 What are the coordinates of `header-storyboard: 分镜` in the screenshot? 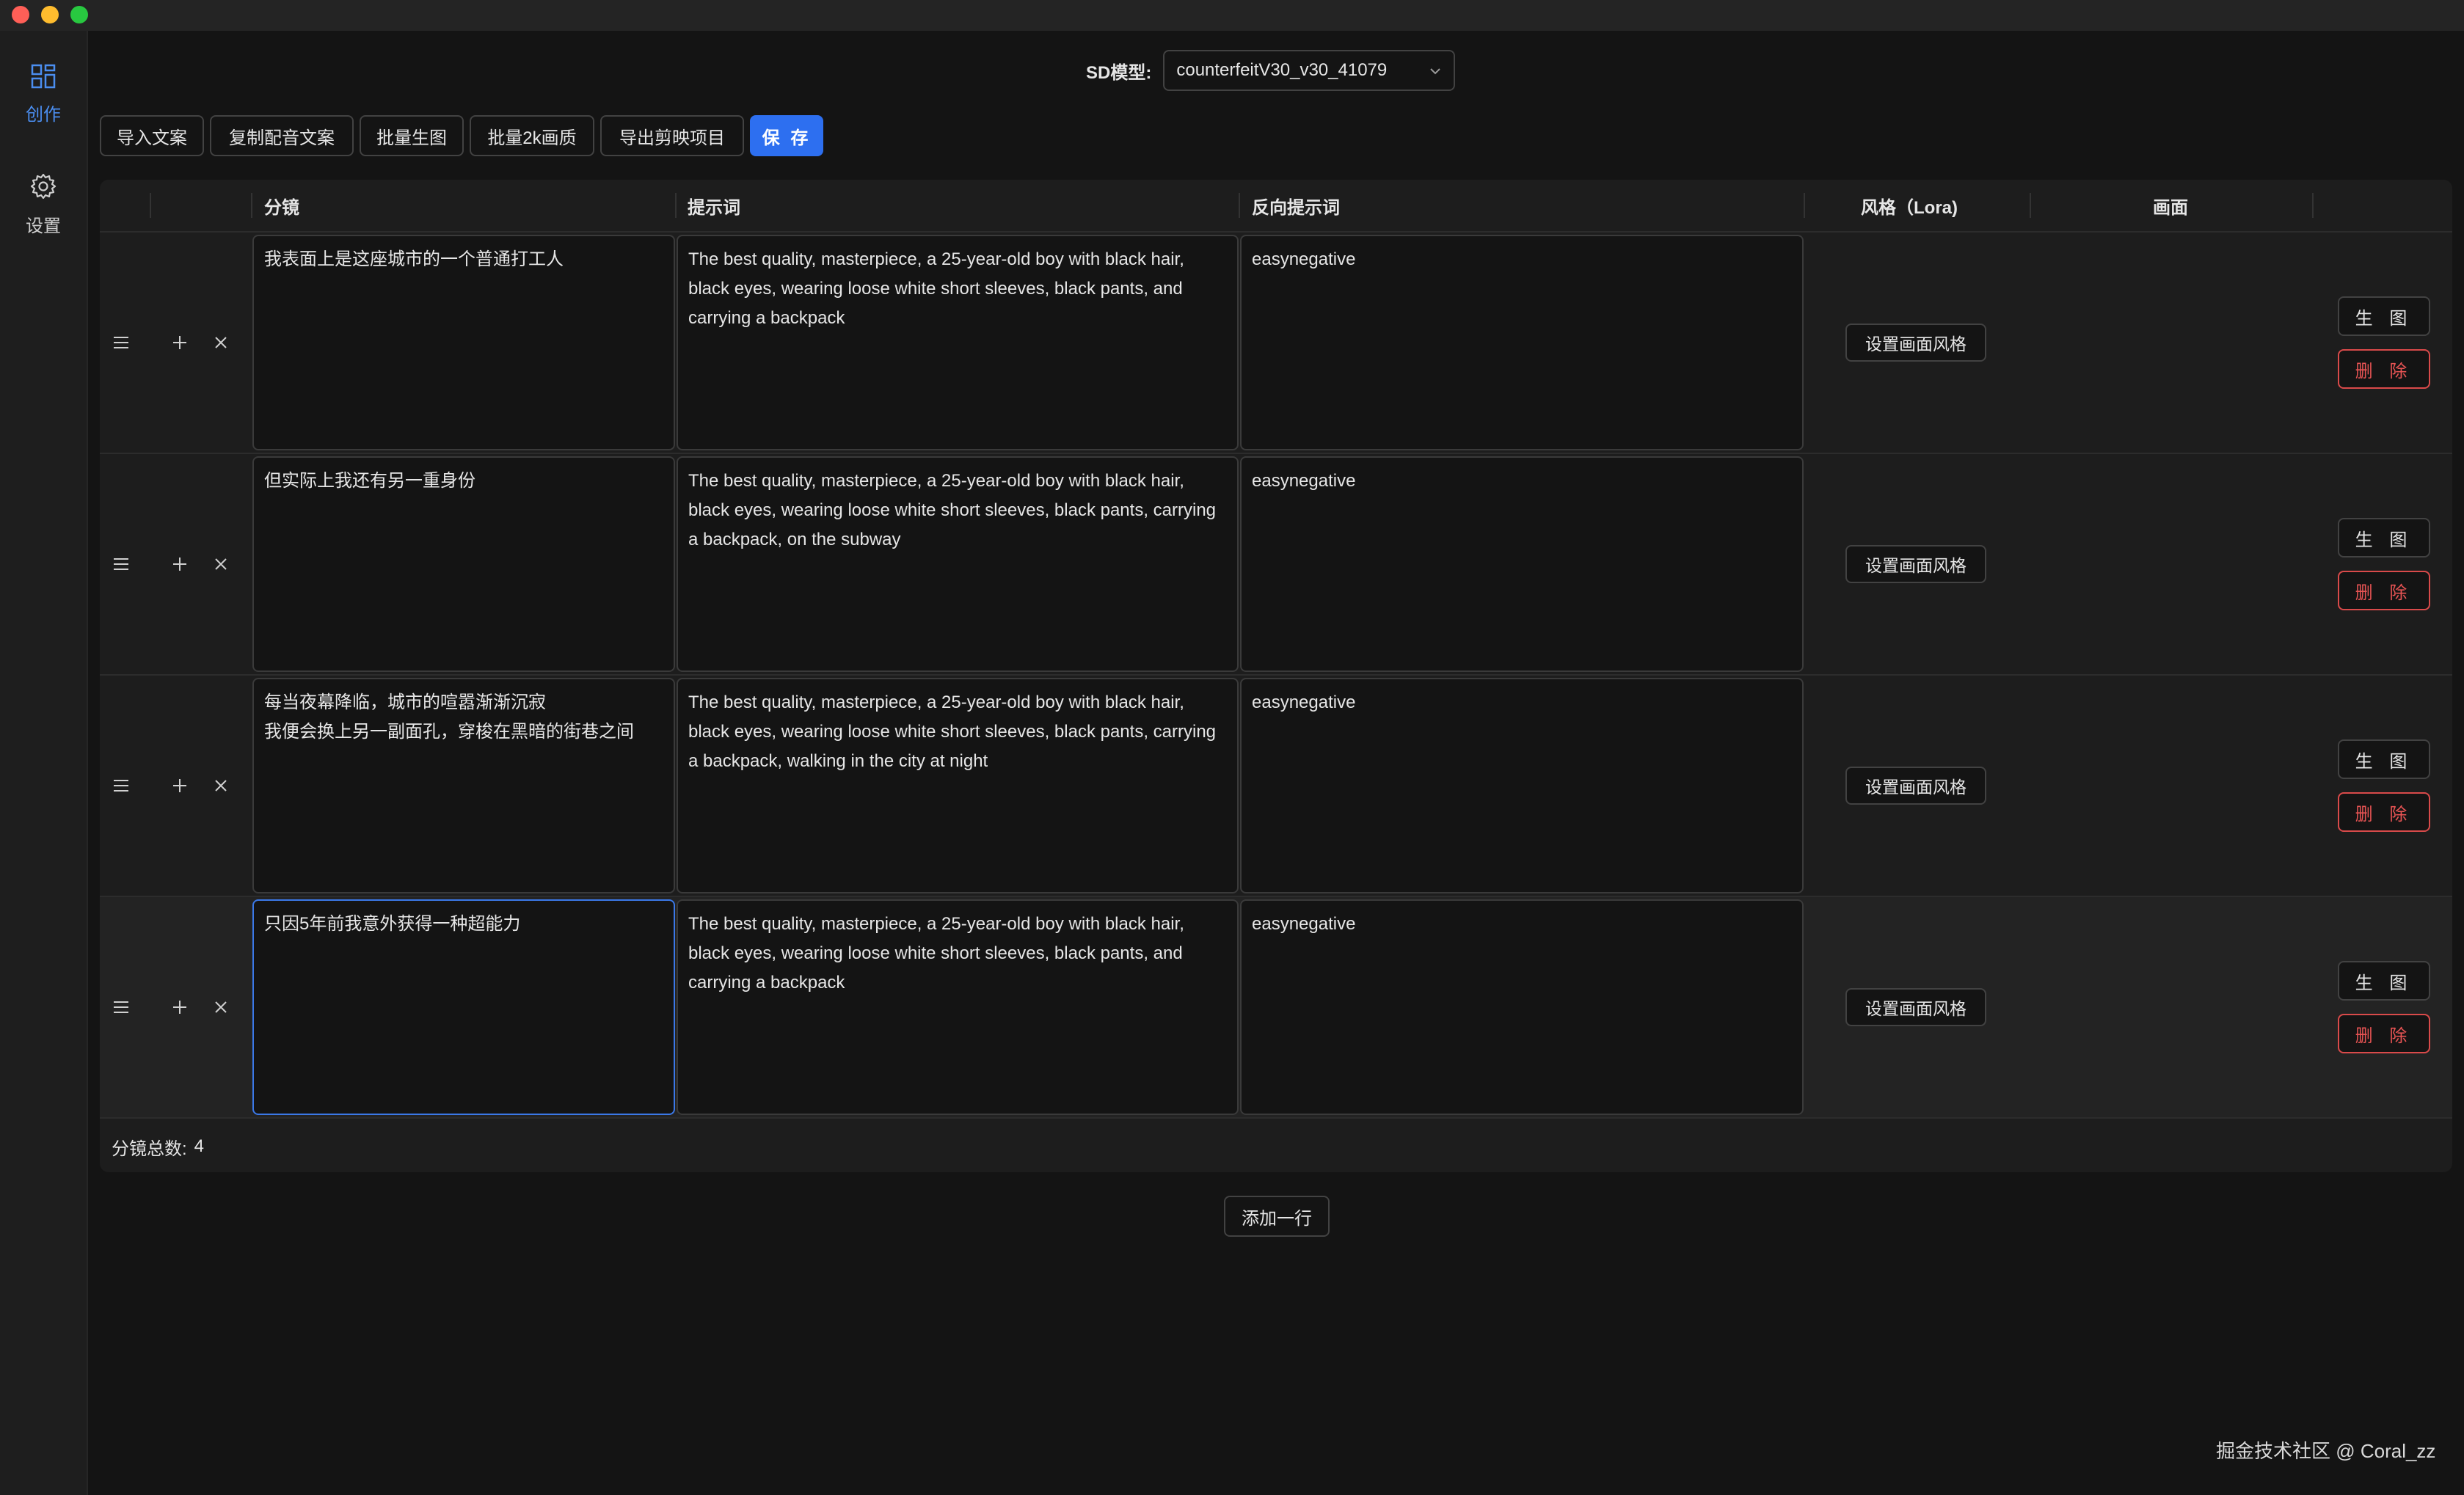 It's located at (281, 207).